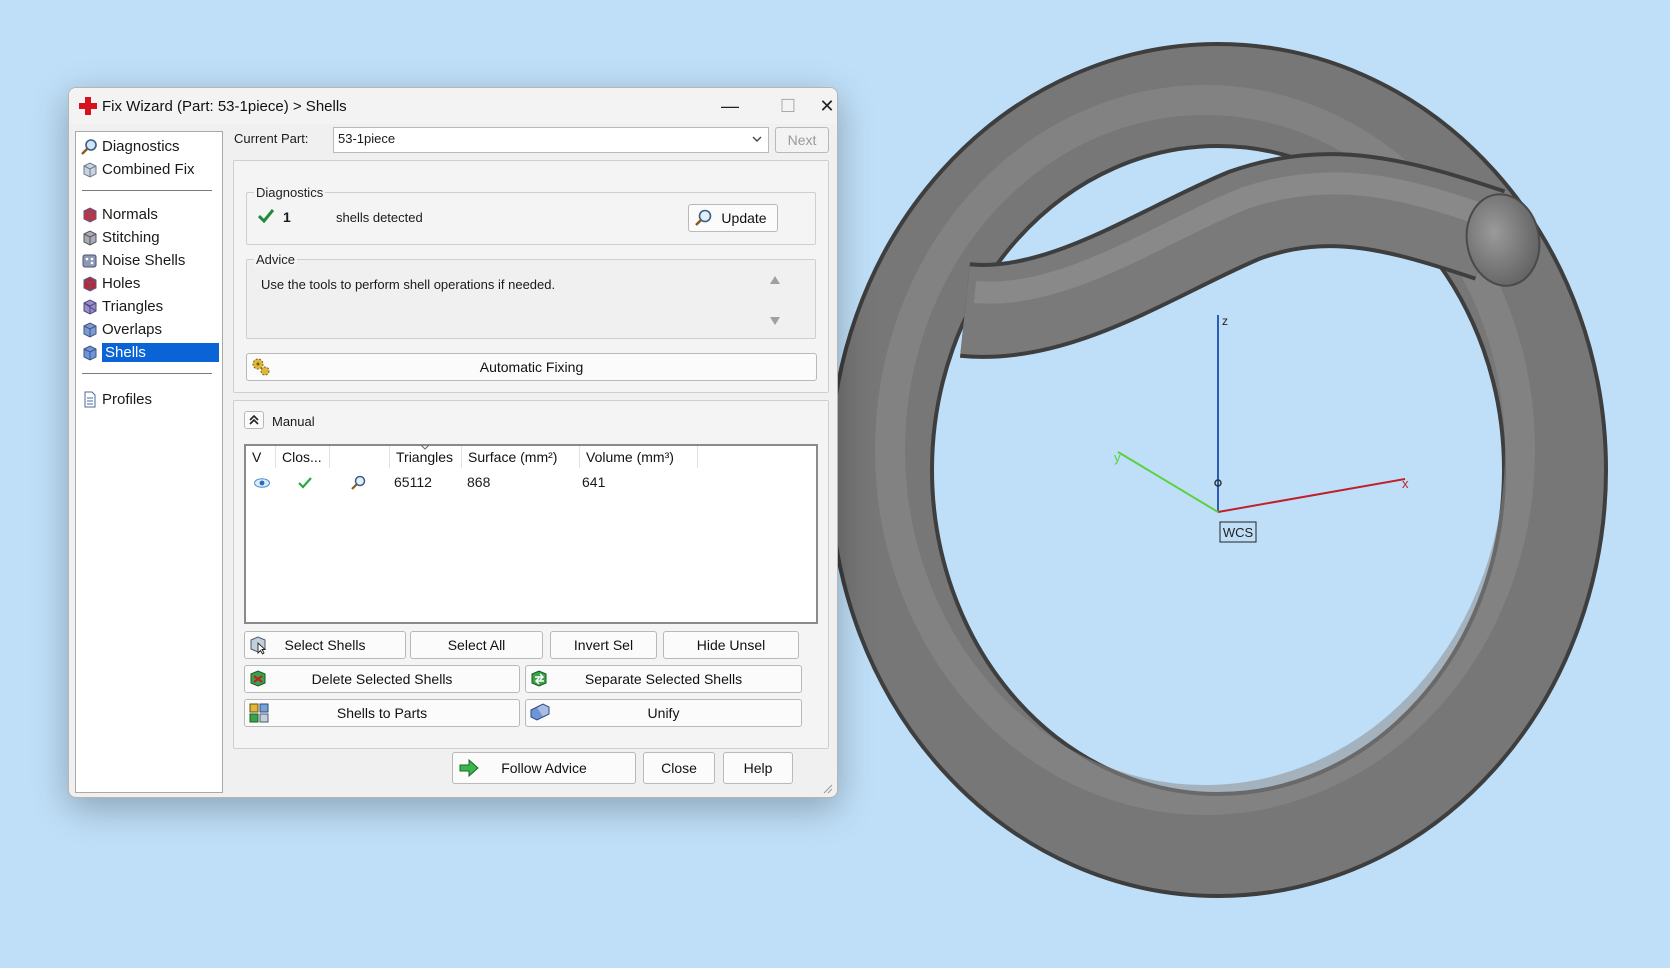 Image resolution: width=1670 pixels, height=968 pixels. I want to click on nav-item-label: Overlaps, so click(132, 329).